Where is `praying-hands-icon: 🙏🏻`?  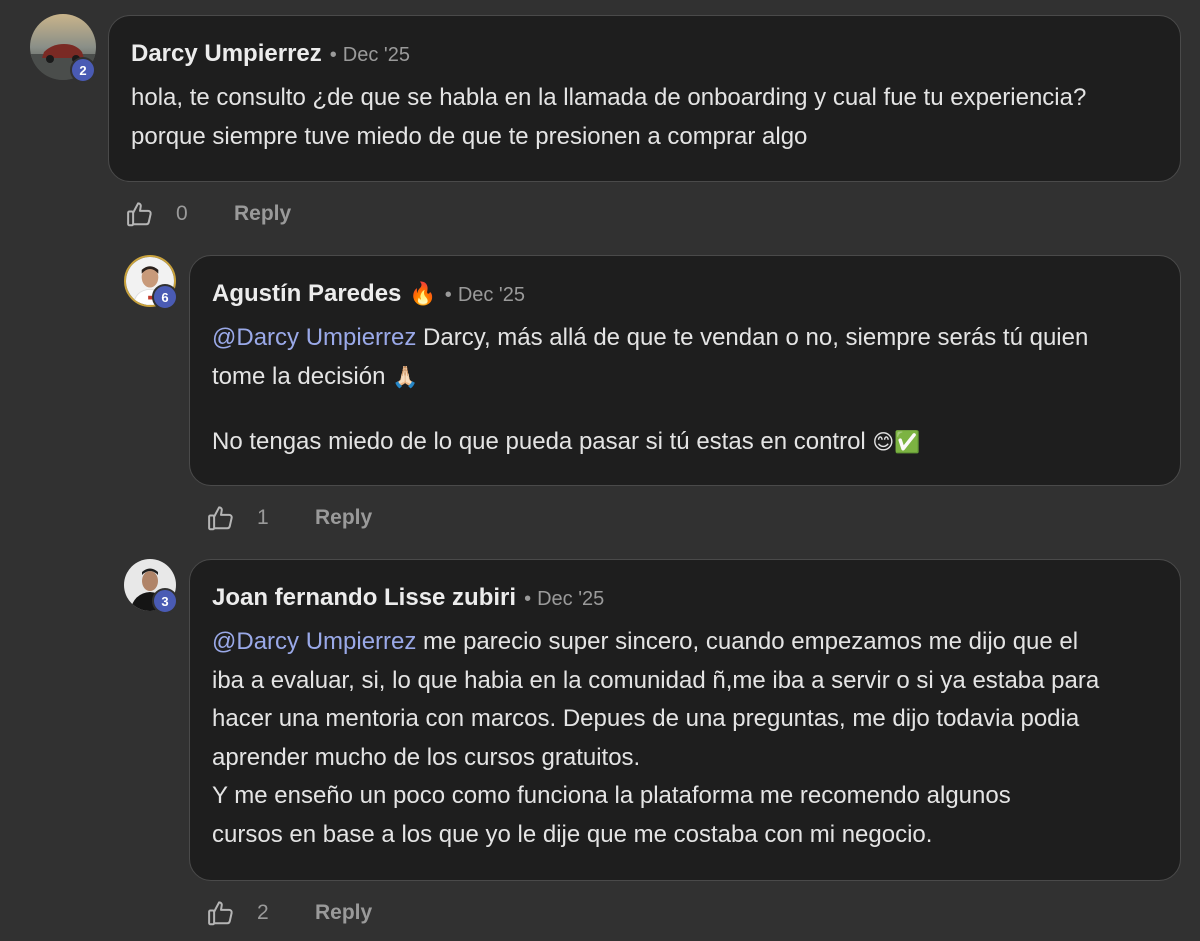
praying-hands-icon: 🙏🏻 is located at coordinates (405, 377).